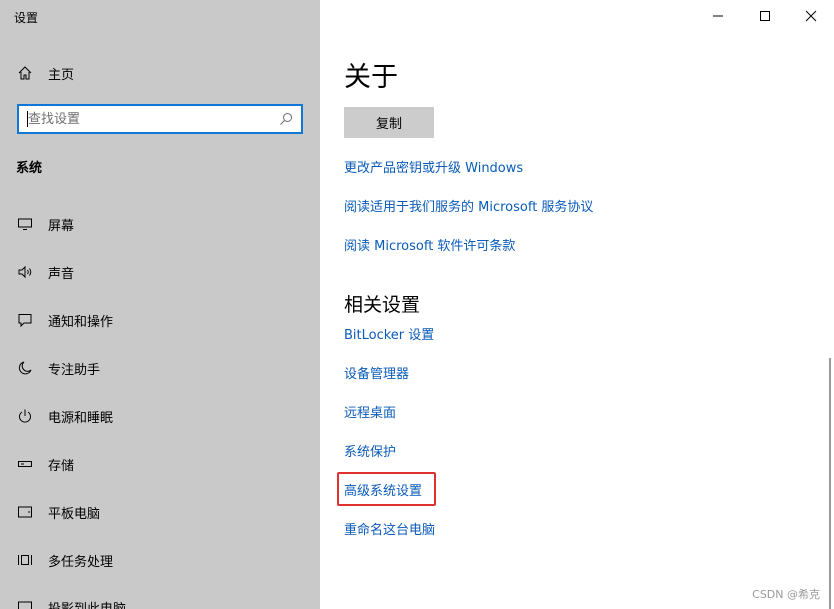  Describe the element at coordinates (389, 333) in the screenshot. I see `link-bitlocker-settings: BitLocker 设置` at that location.